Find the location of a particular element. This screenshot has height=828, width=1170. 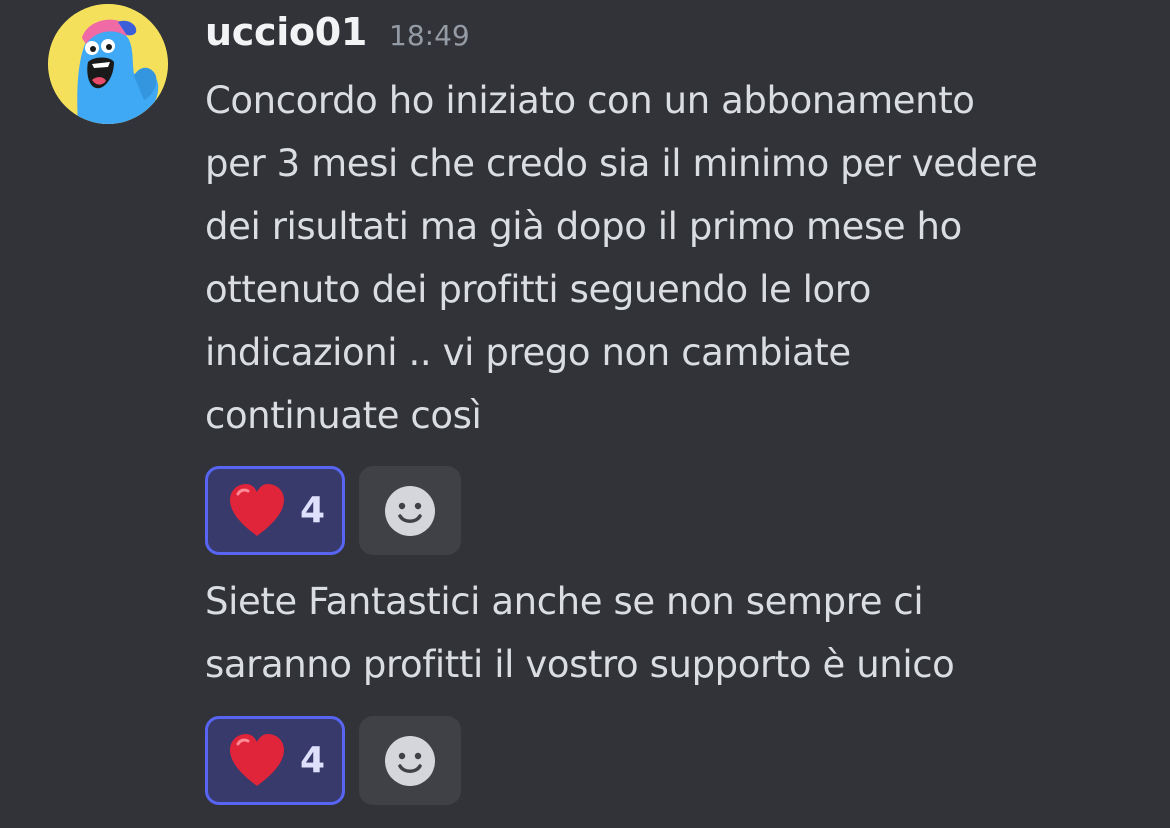

message-header: uccio01 18:49 is located at coordinates (337, 40).